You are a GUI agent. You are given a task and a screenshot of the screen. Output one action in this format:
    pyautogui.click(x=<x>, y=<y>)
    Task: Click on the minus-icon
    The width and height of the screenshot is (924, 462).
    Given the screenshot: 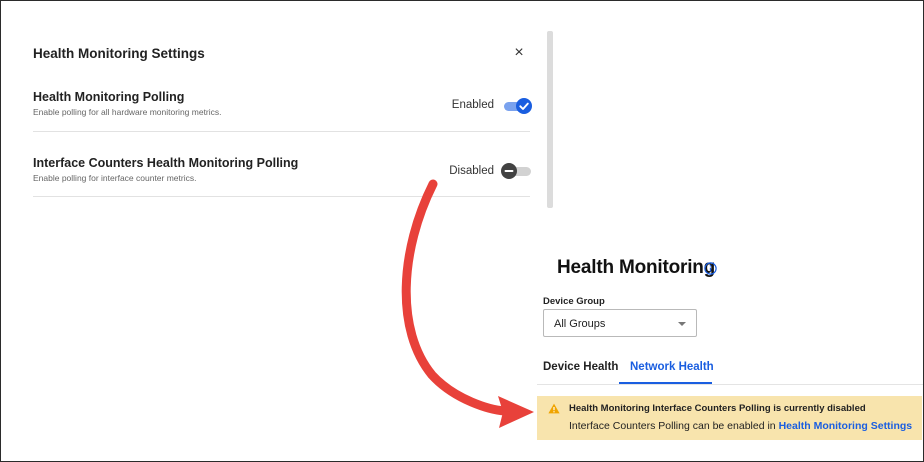 What is the action you would take?
    pyautogui.click(x=509, y=171)
    